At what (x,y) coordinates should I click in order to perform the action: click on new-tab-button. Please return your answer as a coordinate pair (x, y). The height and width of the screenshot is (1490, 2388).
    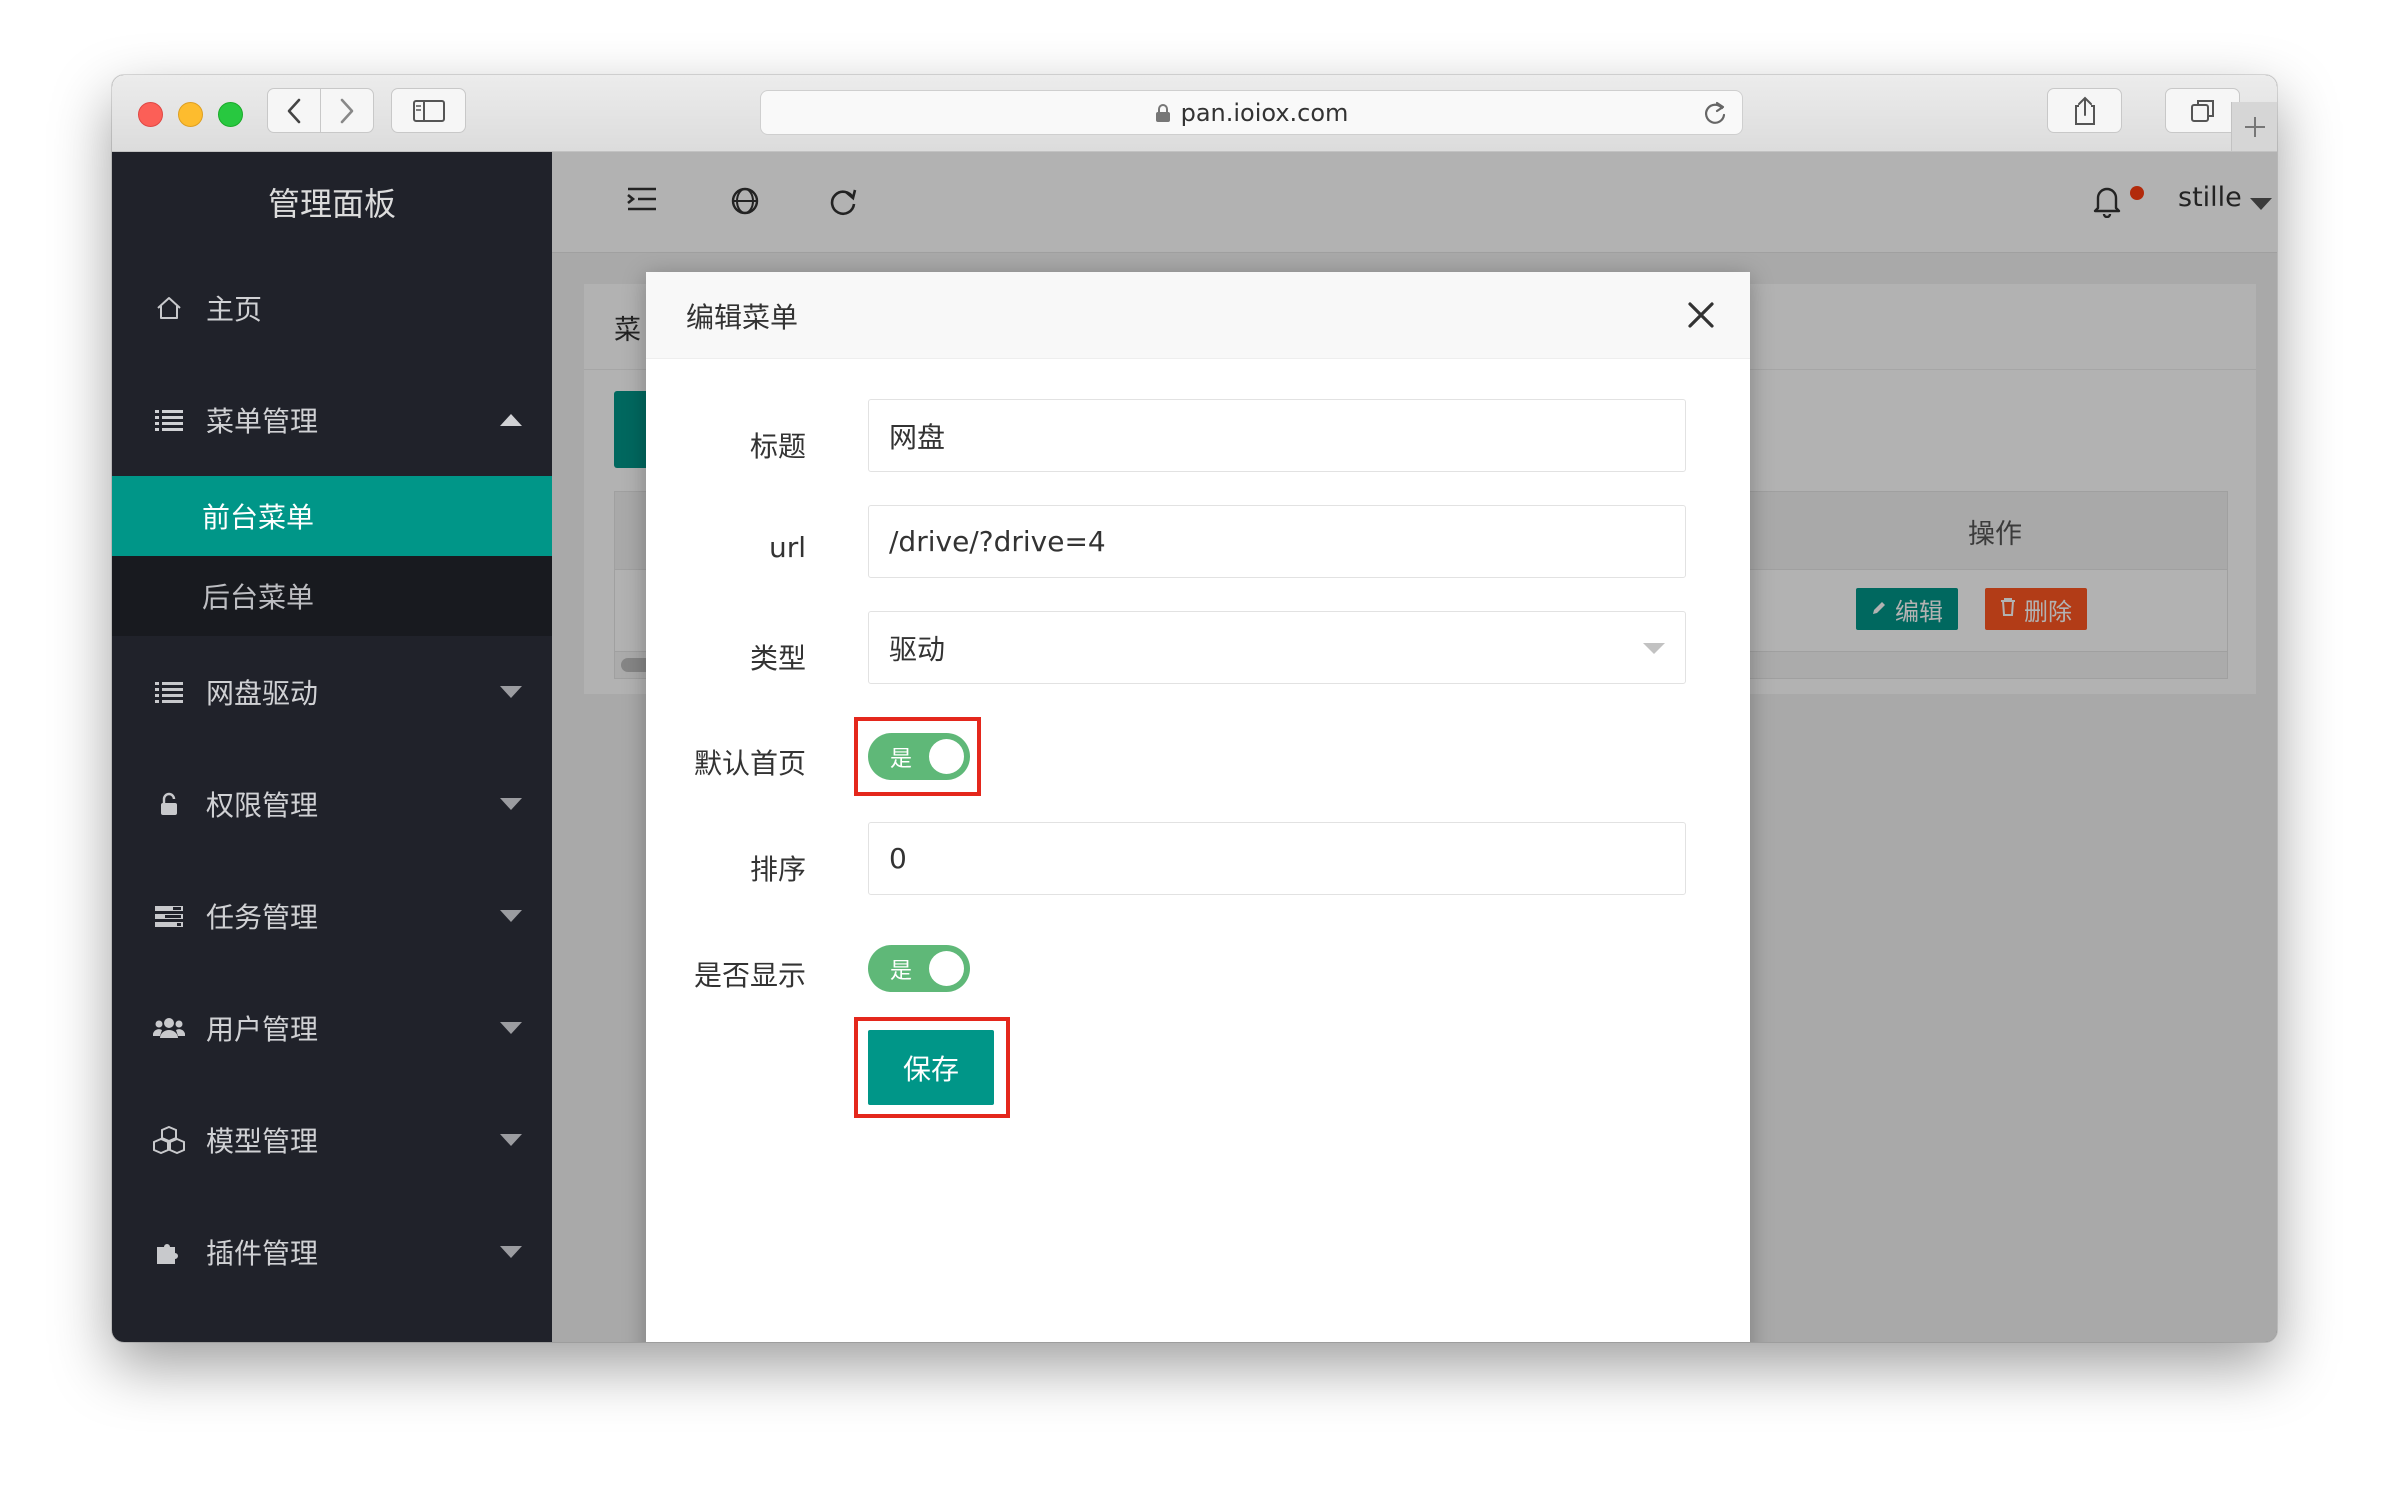
    Looking at the image, I should click on (2254, 126).